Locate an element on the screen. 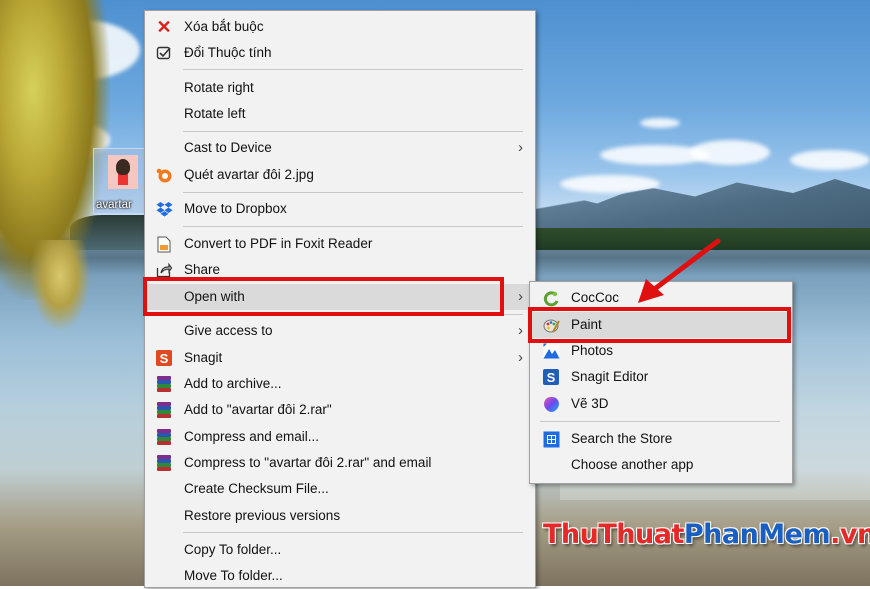 The height and width of the screenshot is (589, 870). menu-item-snagit: S Snagit › is located at coordinates (340, 358).